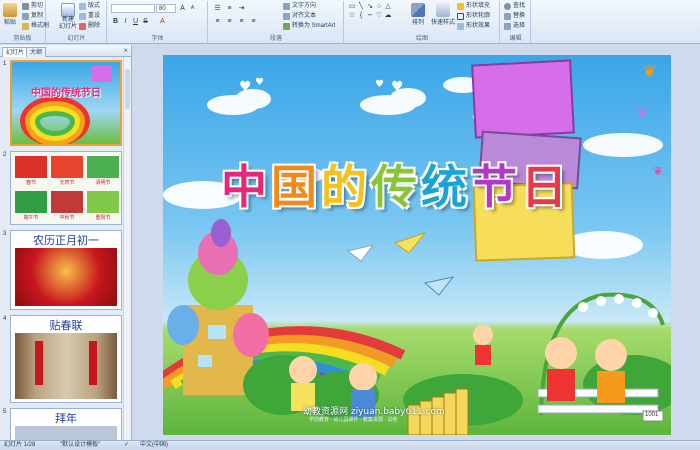 The image size is (700, 450). What do you see at coordinates (241, 21) in the screenshot?
I see `align-right-icon: ≡` at bounding box center [241, 21].